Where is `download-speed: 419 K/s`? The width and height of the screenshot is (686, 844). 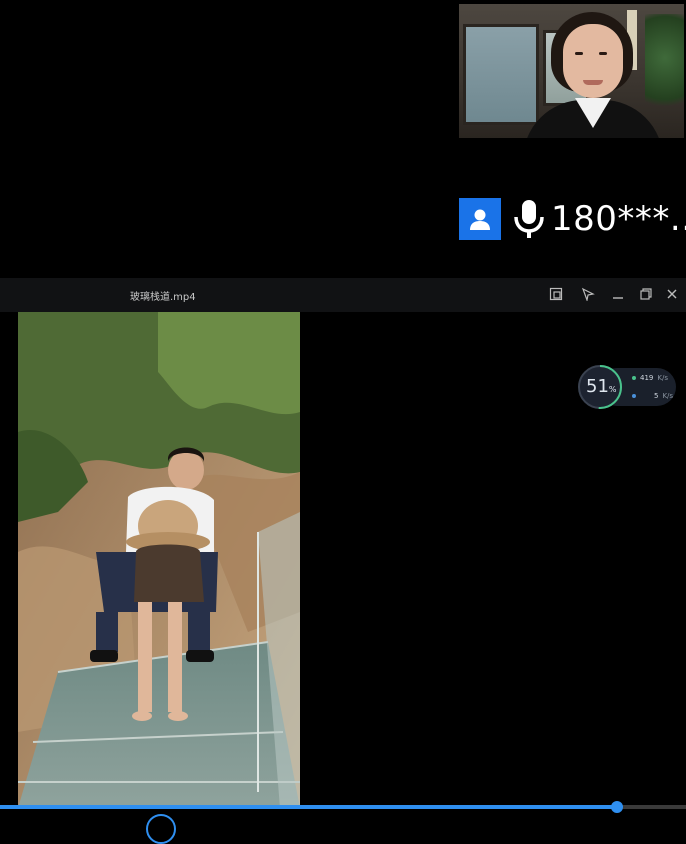
download-speed: 419 K/s is located at coordinates (650, 378).